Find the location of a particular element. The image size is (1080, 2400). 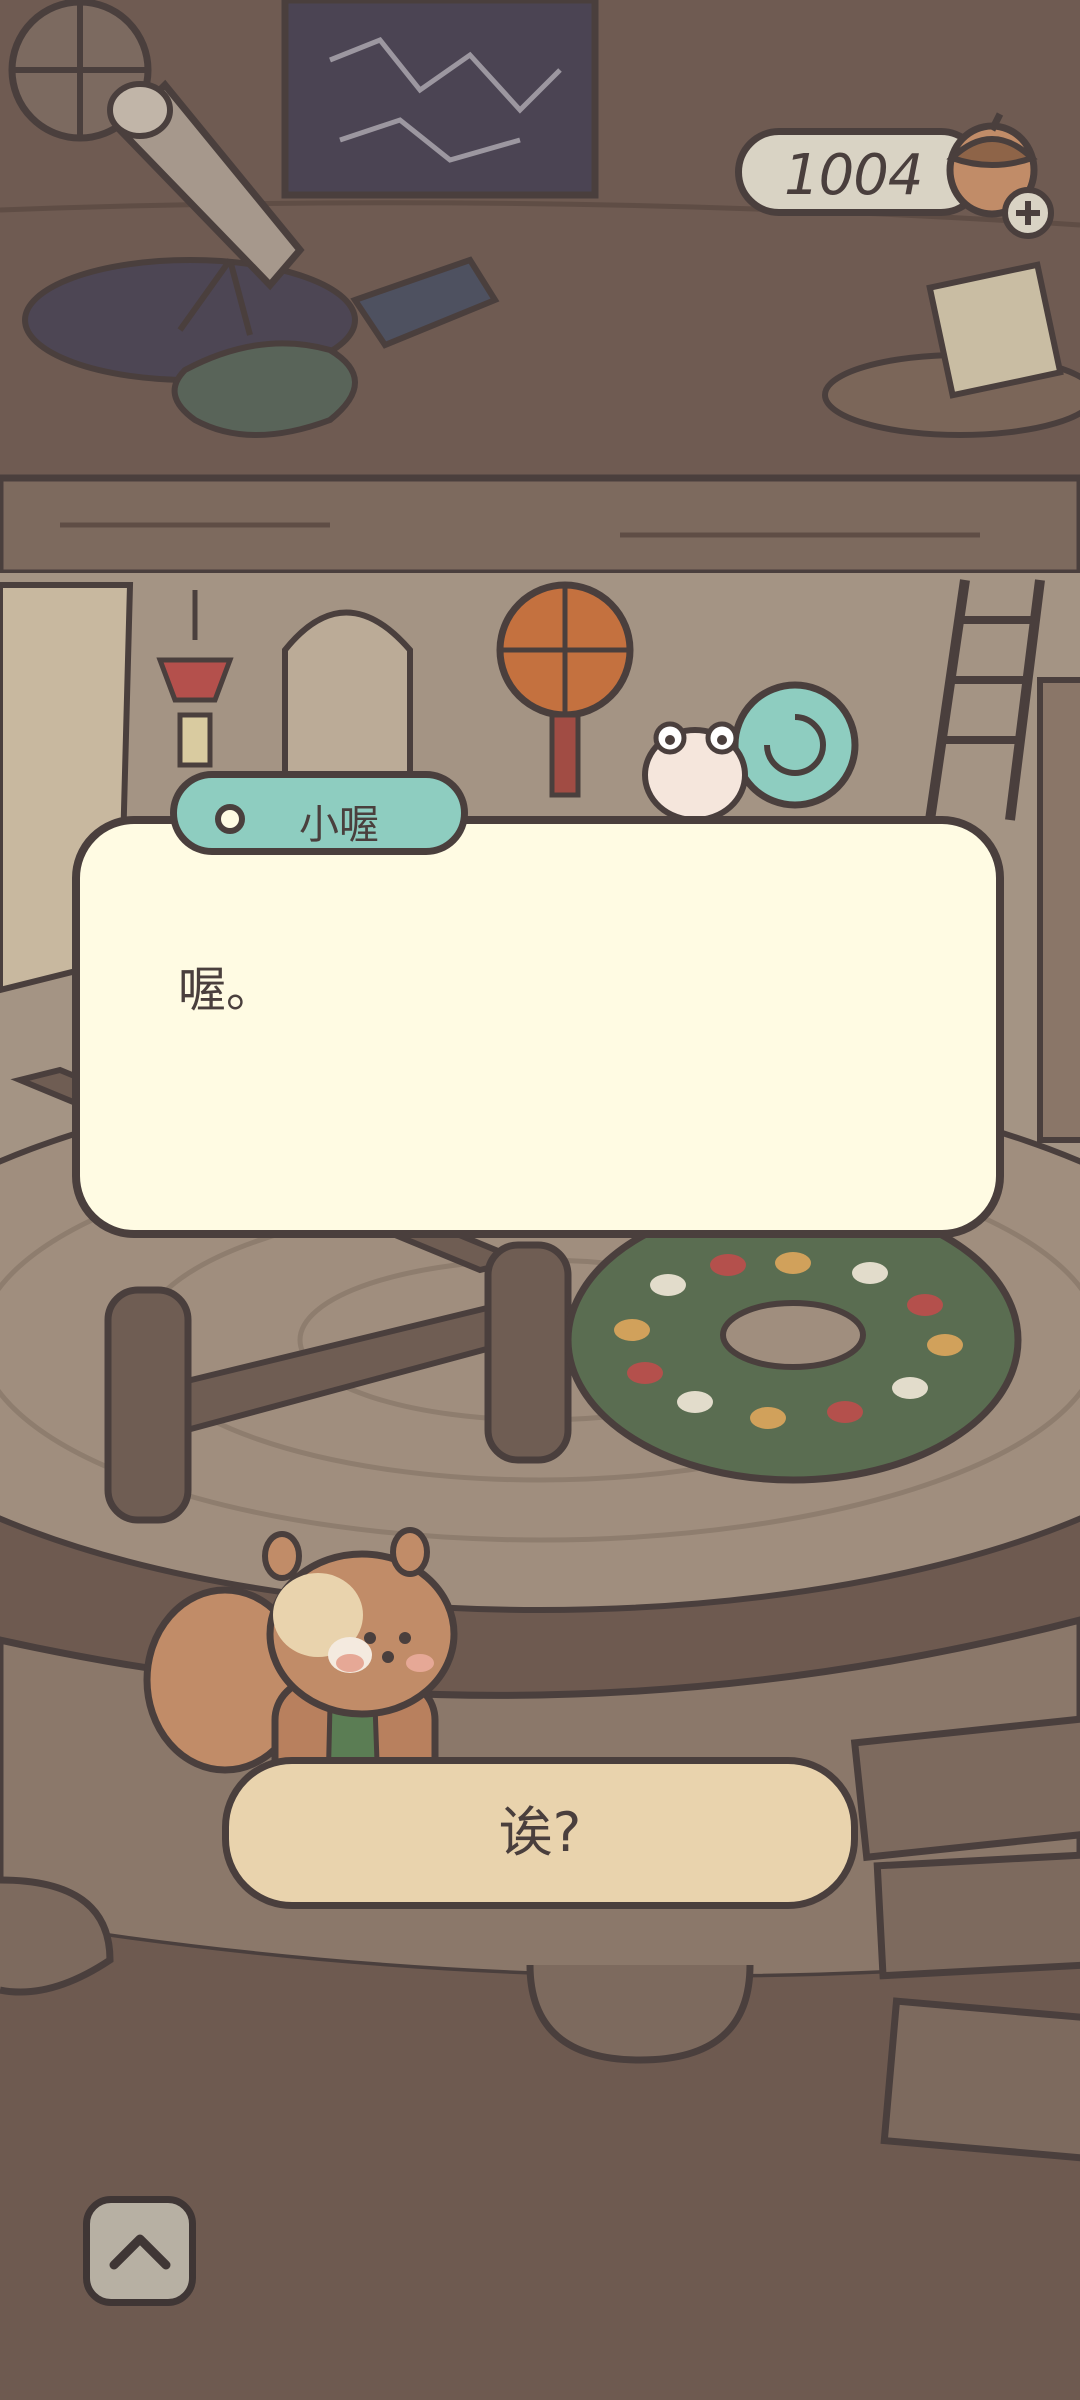

speaker-name-tag: 小喔 is located at coordinates (319, 813).